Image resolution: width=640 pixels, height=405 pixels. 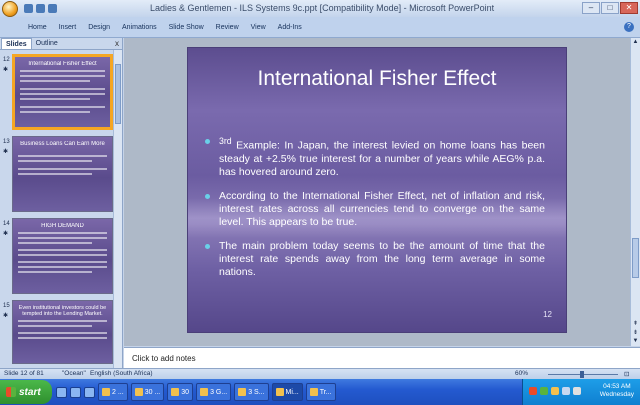 What do you see at coordinates (533, 391) in the screenshot?
I see `security-icon` at bounding box center [533, 391].